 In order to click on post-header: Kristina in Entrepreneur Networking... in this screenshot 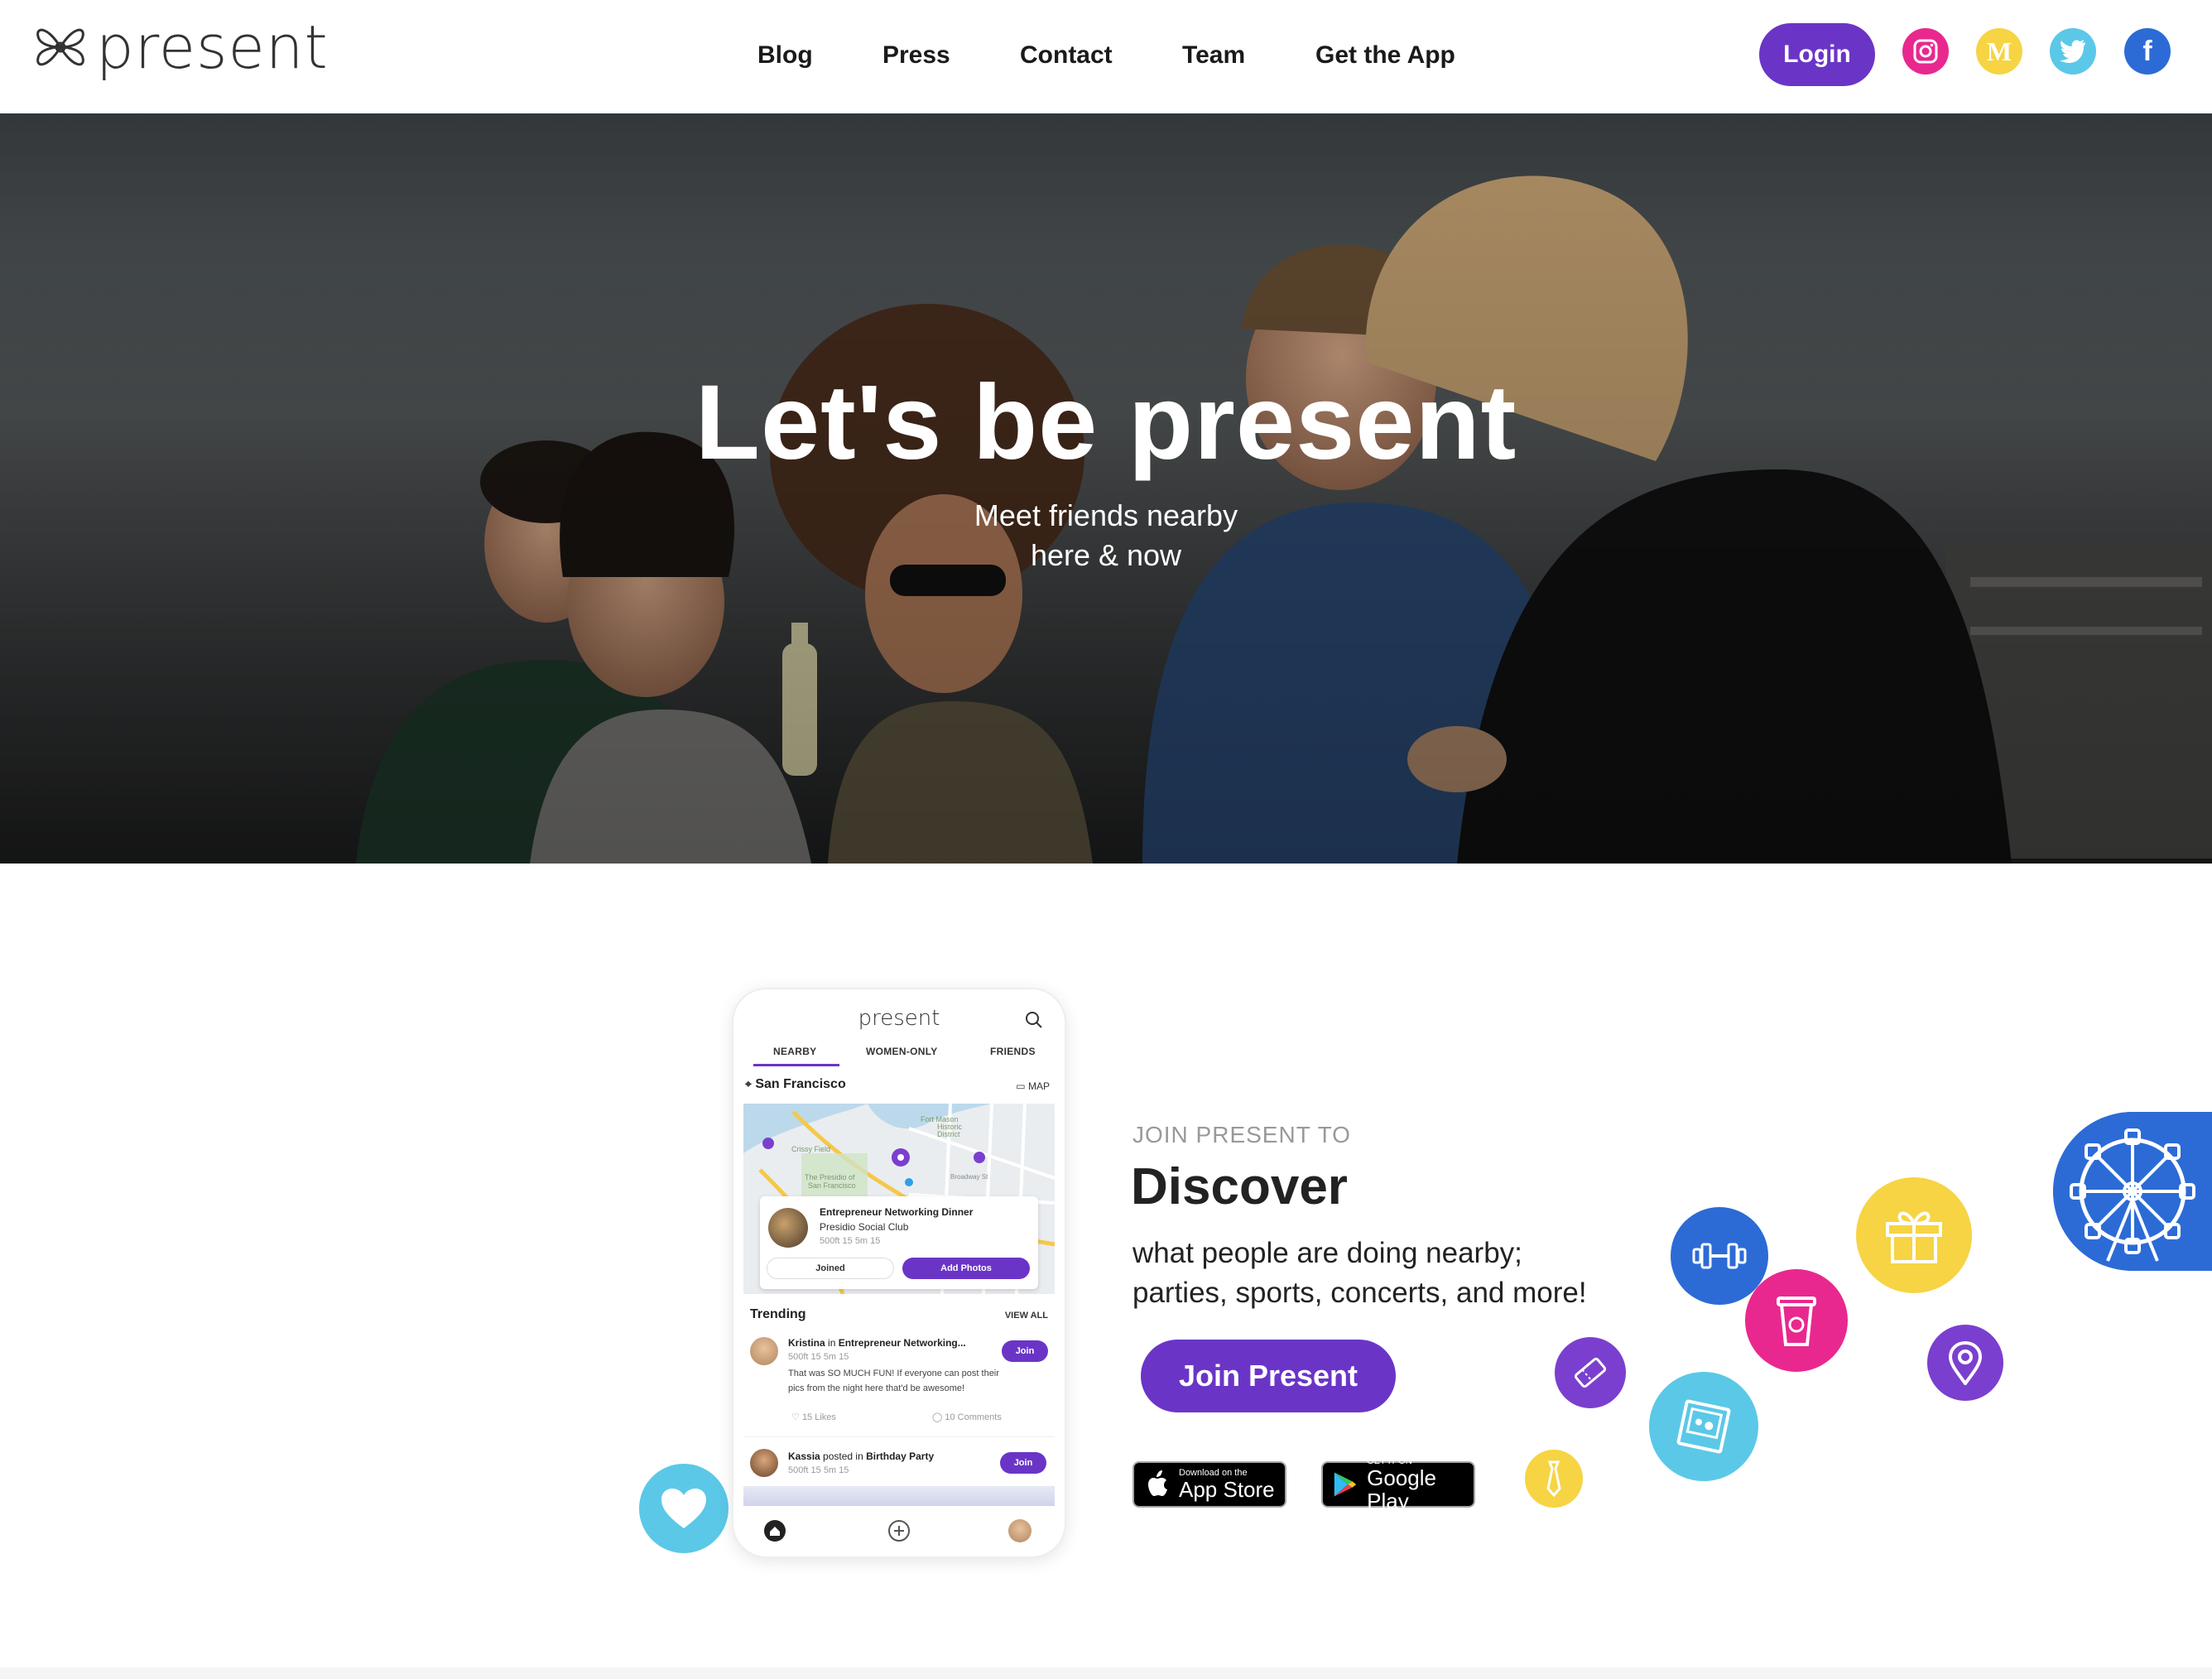, I will do `click(877, 1343)`.